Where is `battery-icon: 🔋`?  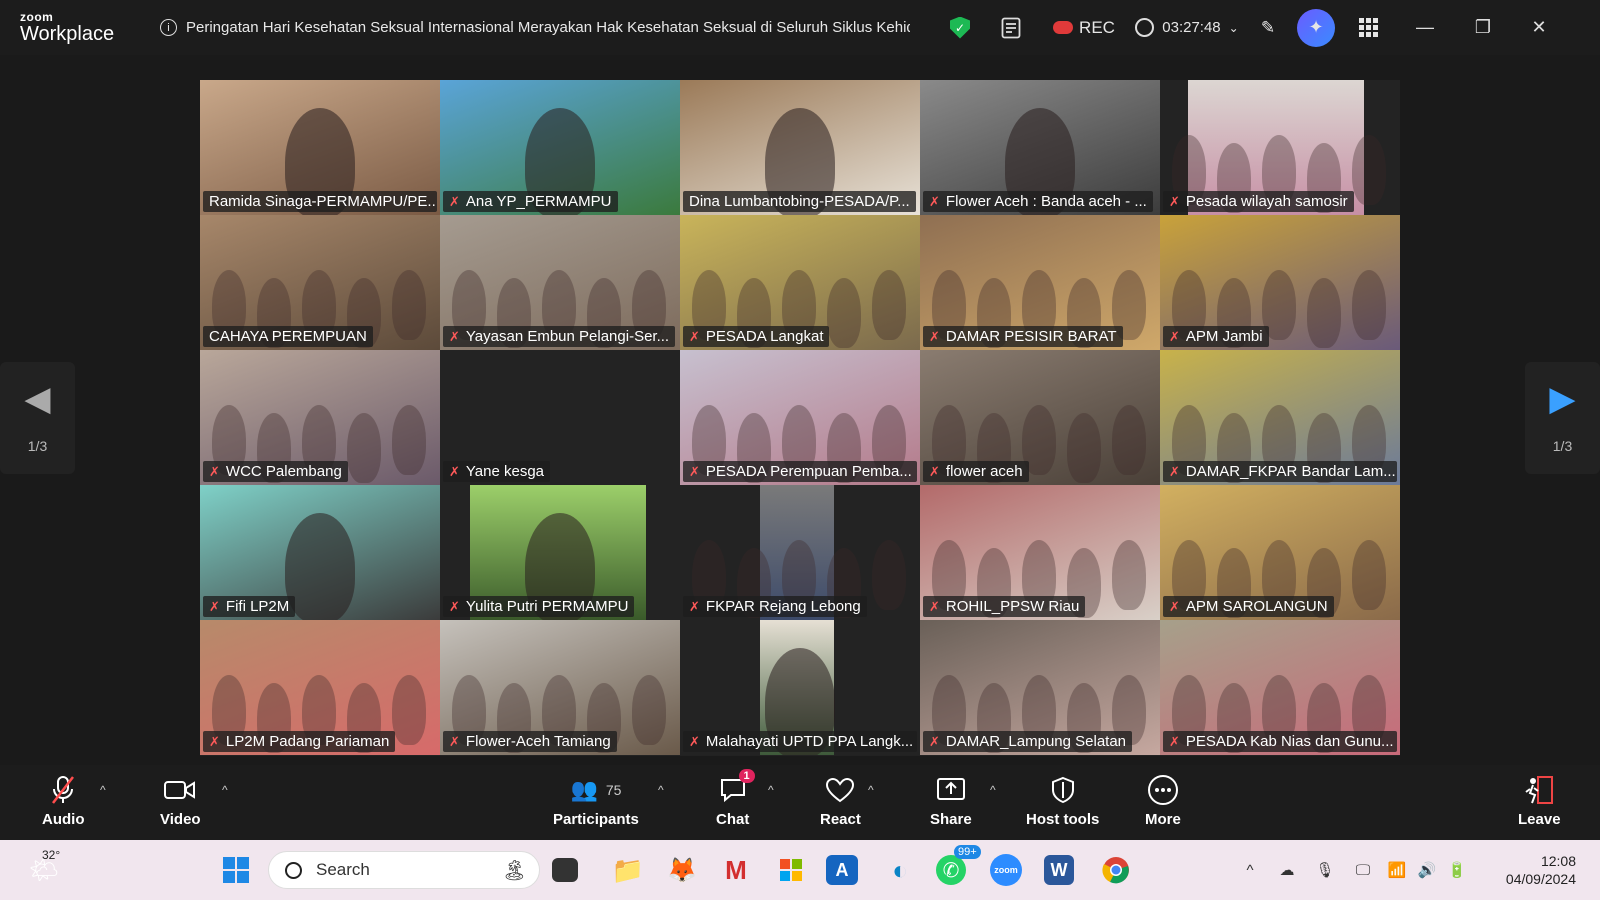
battery-icon: 🔋 is located at coordinates (1457, 870).